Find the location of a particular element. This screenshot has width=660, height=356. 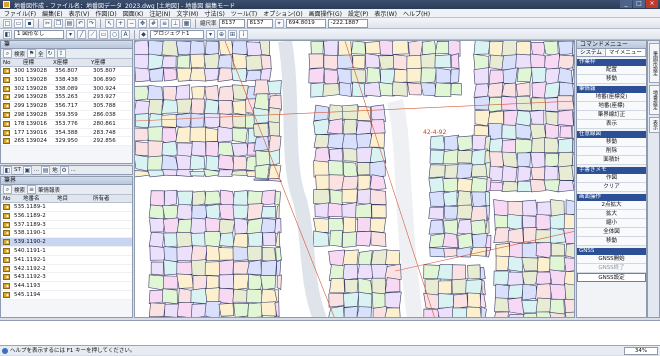

command-gnss-start: GNSS開始 is located at coordinates (611, 259).